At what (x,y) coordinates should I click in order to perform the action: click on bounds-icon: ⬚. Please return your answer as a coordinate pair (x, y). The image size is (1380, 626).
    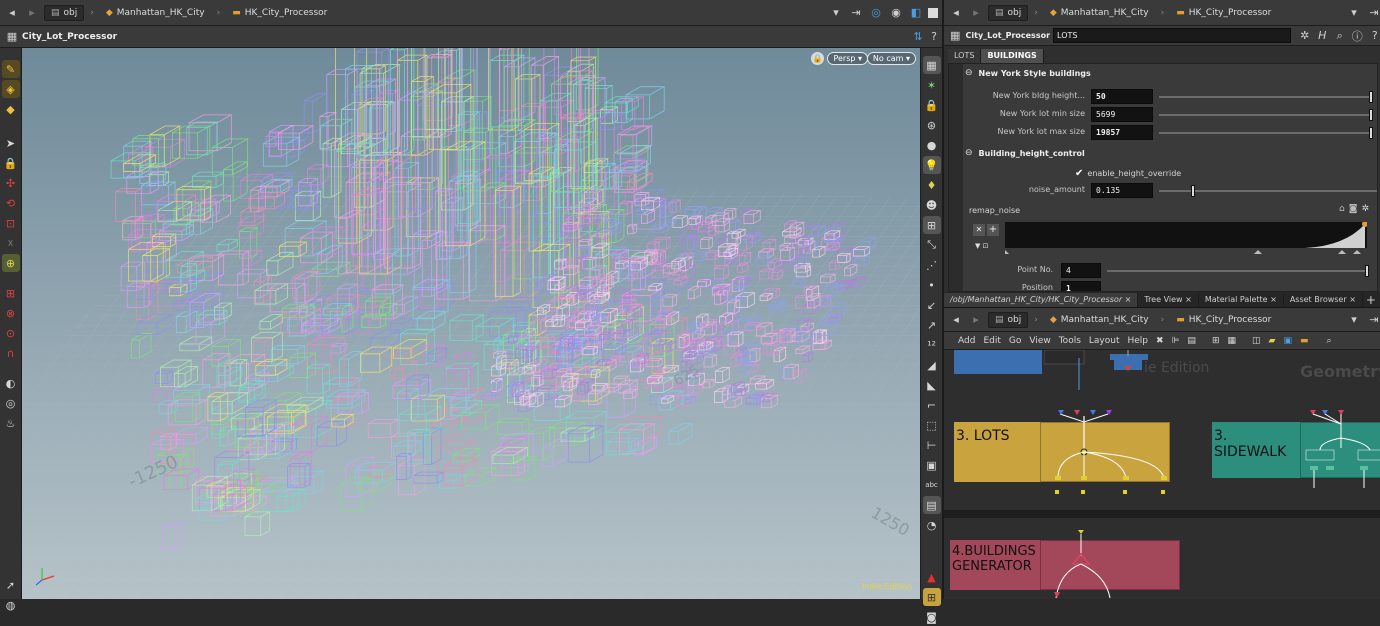
    Looking at the image, I should click on (932, 425).